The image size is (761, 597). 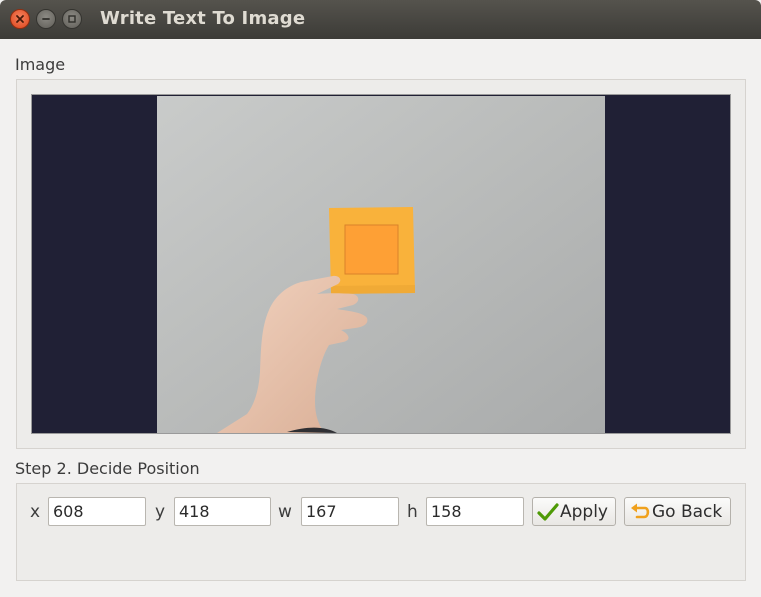 I want to click on go-back-label: Go Back, so click(x=687, y=511).